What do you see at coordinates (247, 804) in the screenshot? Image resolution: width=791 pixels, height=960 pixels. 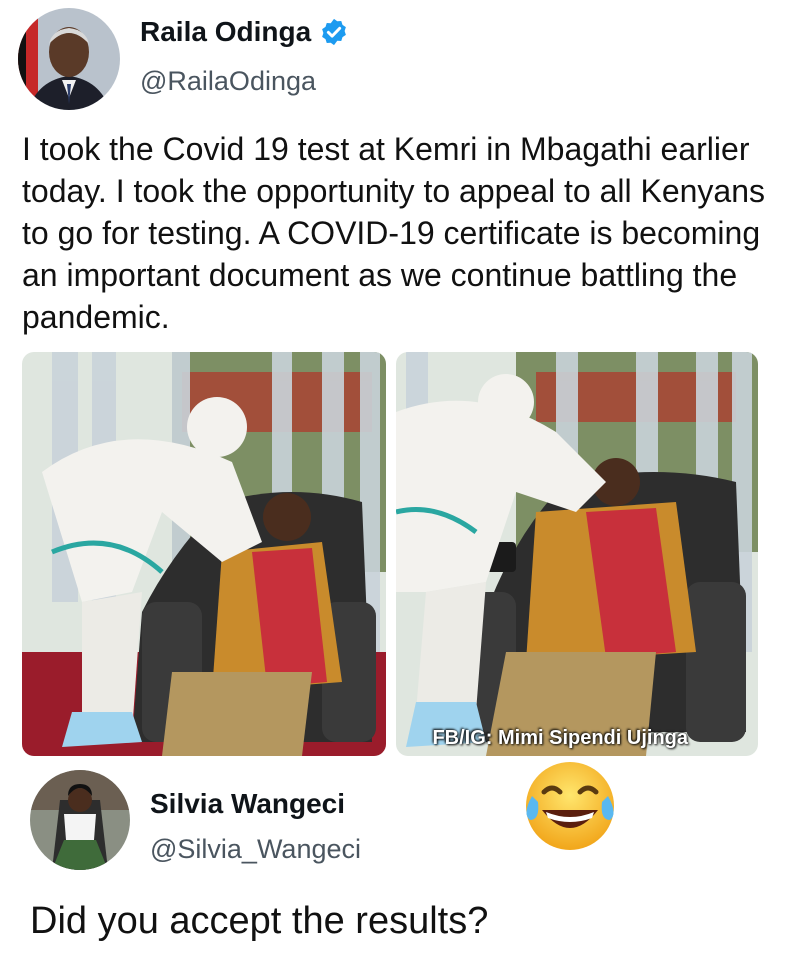 I see `reply-display-name: Silvia Wangeci` at bounding box center [247, 804].